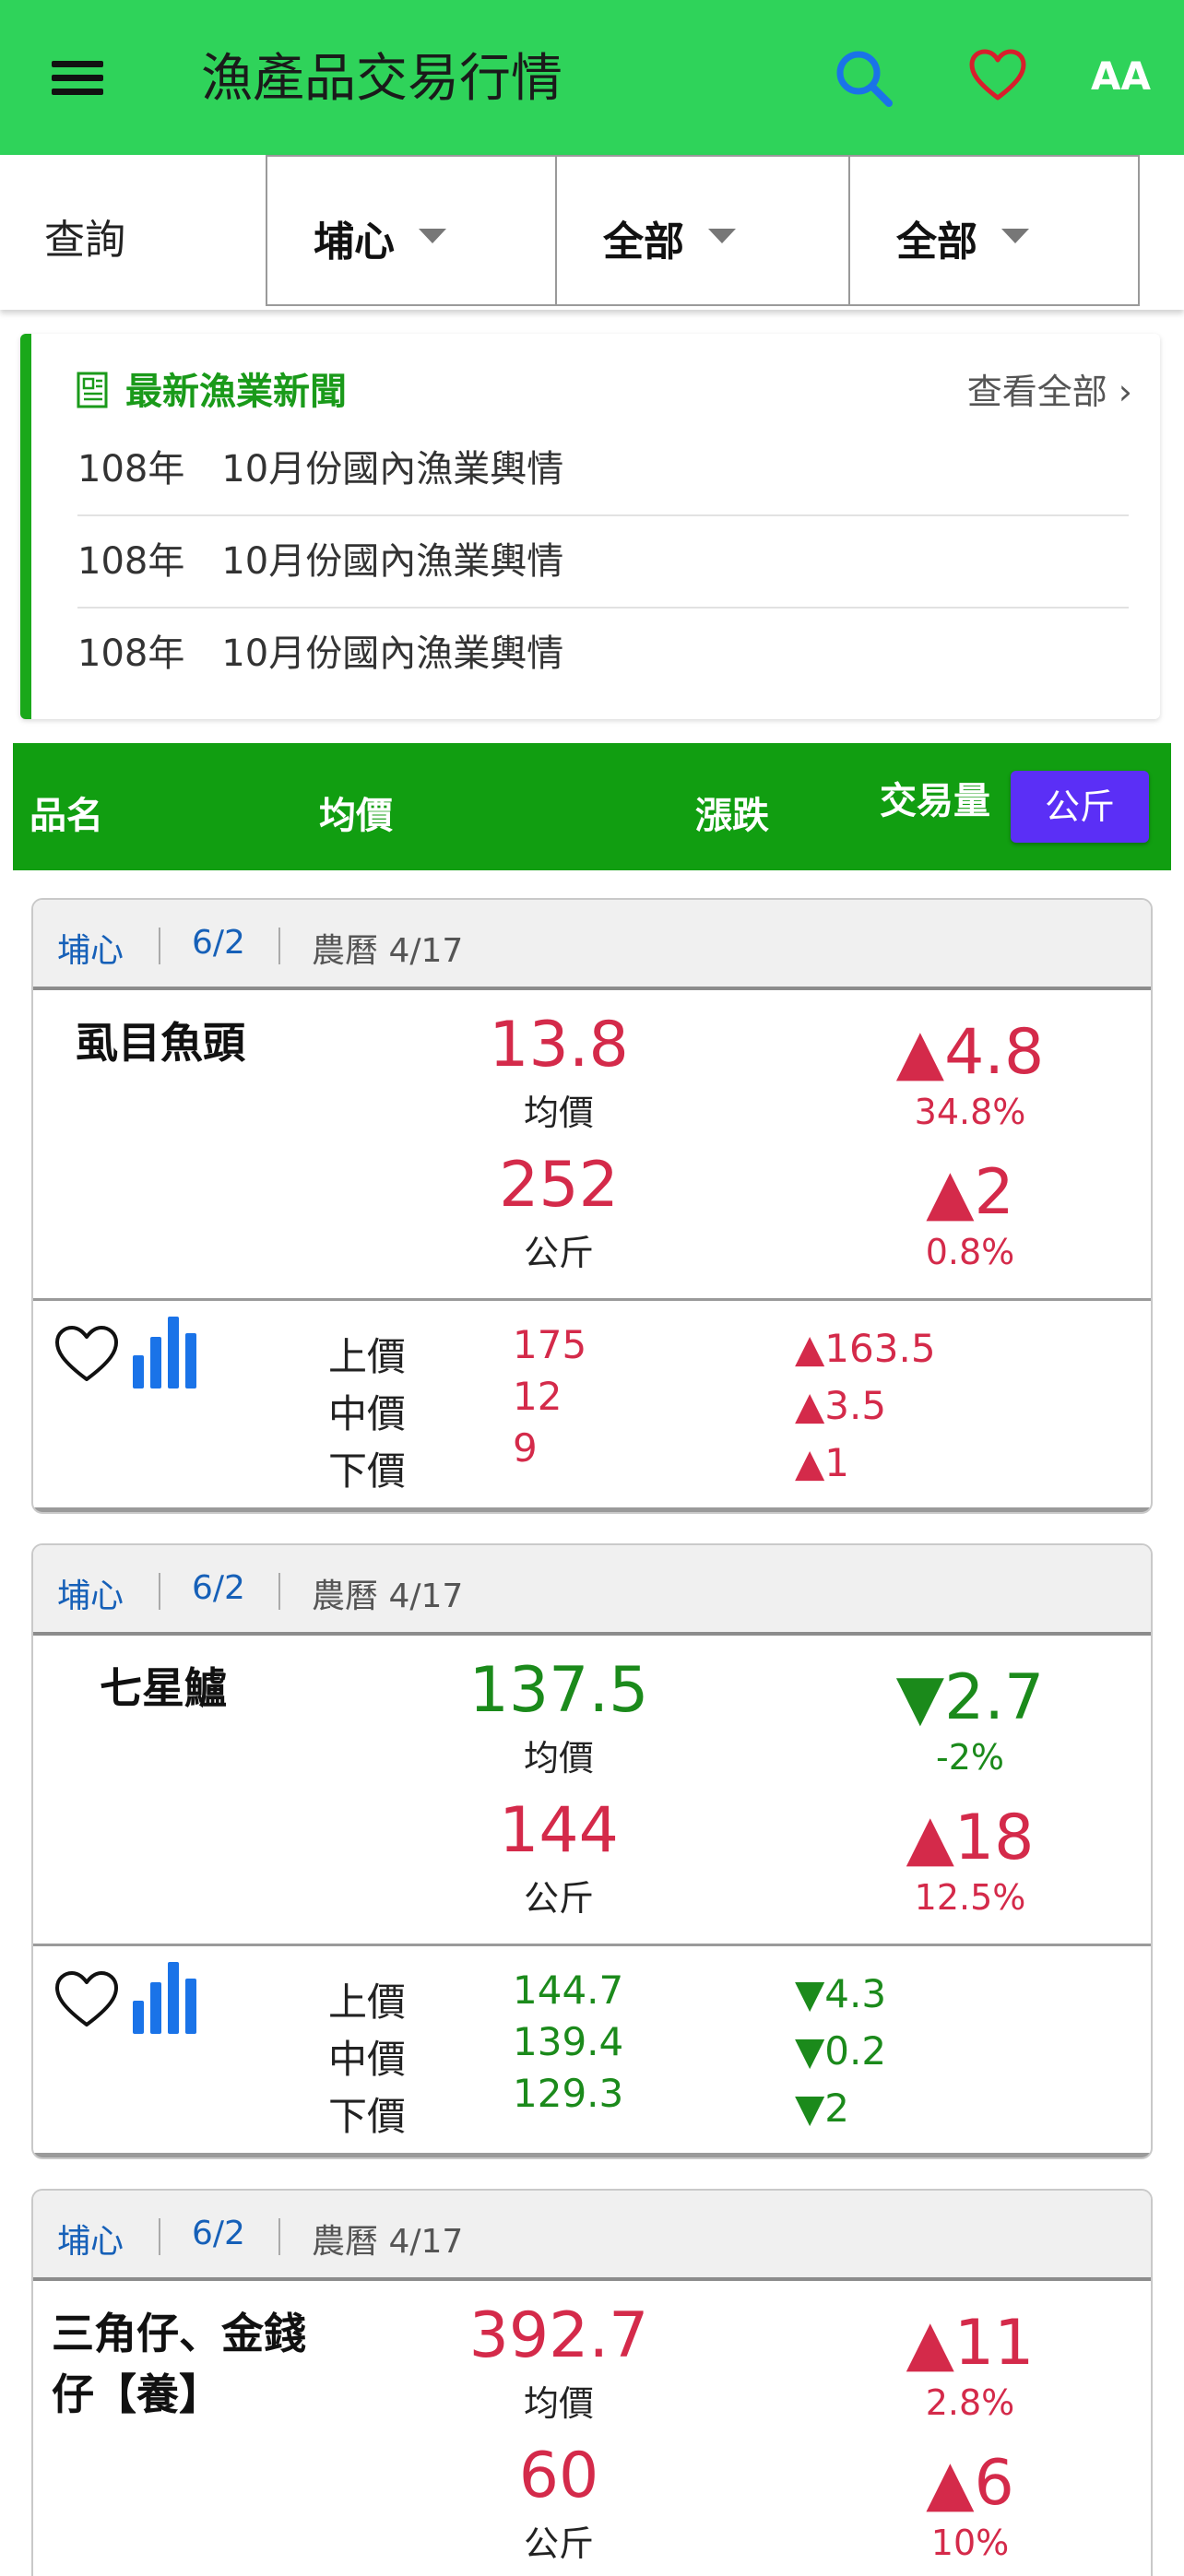 The height and width of the screenshot is (2576, 1184). What do you see at coordinates (77, 78) in the screenshot?
I see `menu-icon` at bounding box center [77, 78].